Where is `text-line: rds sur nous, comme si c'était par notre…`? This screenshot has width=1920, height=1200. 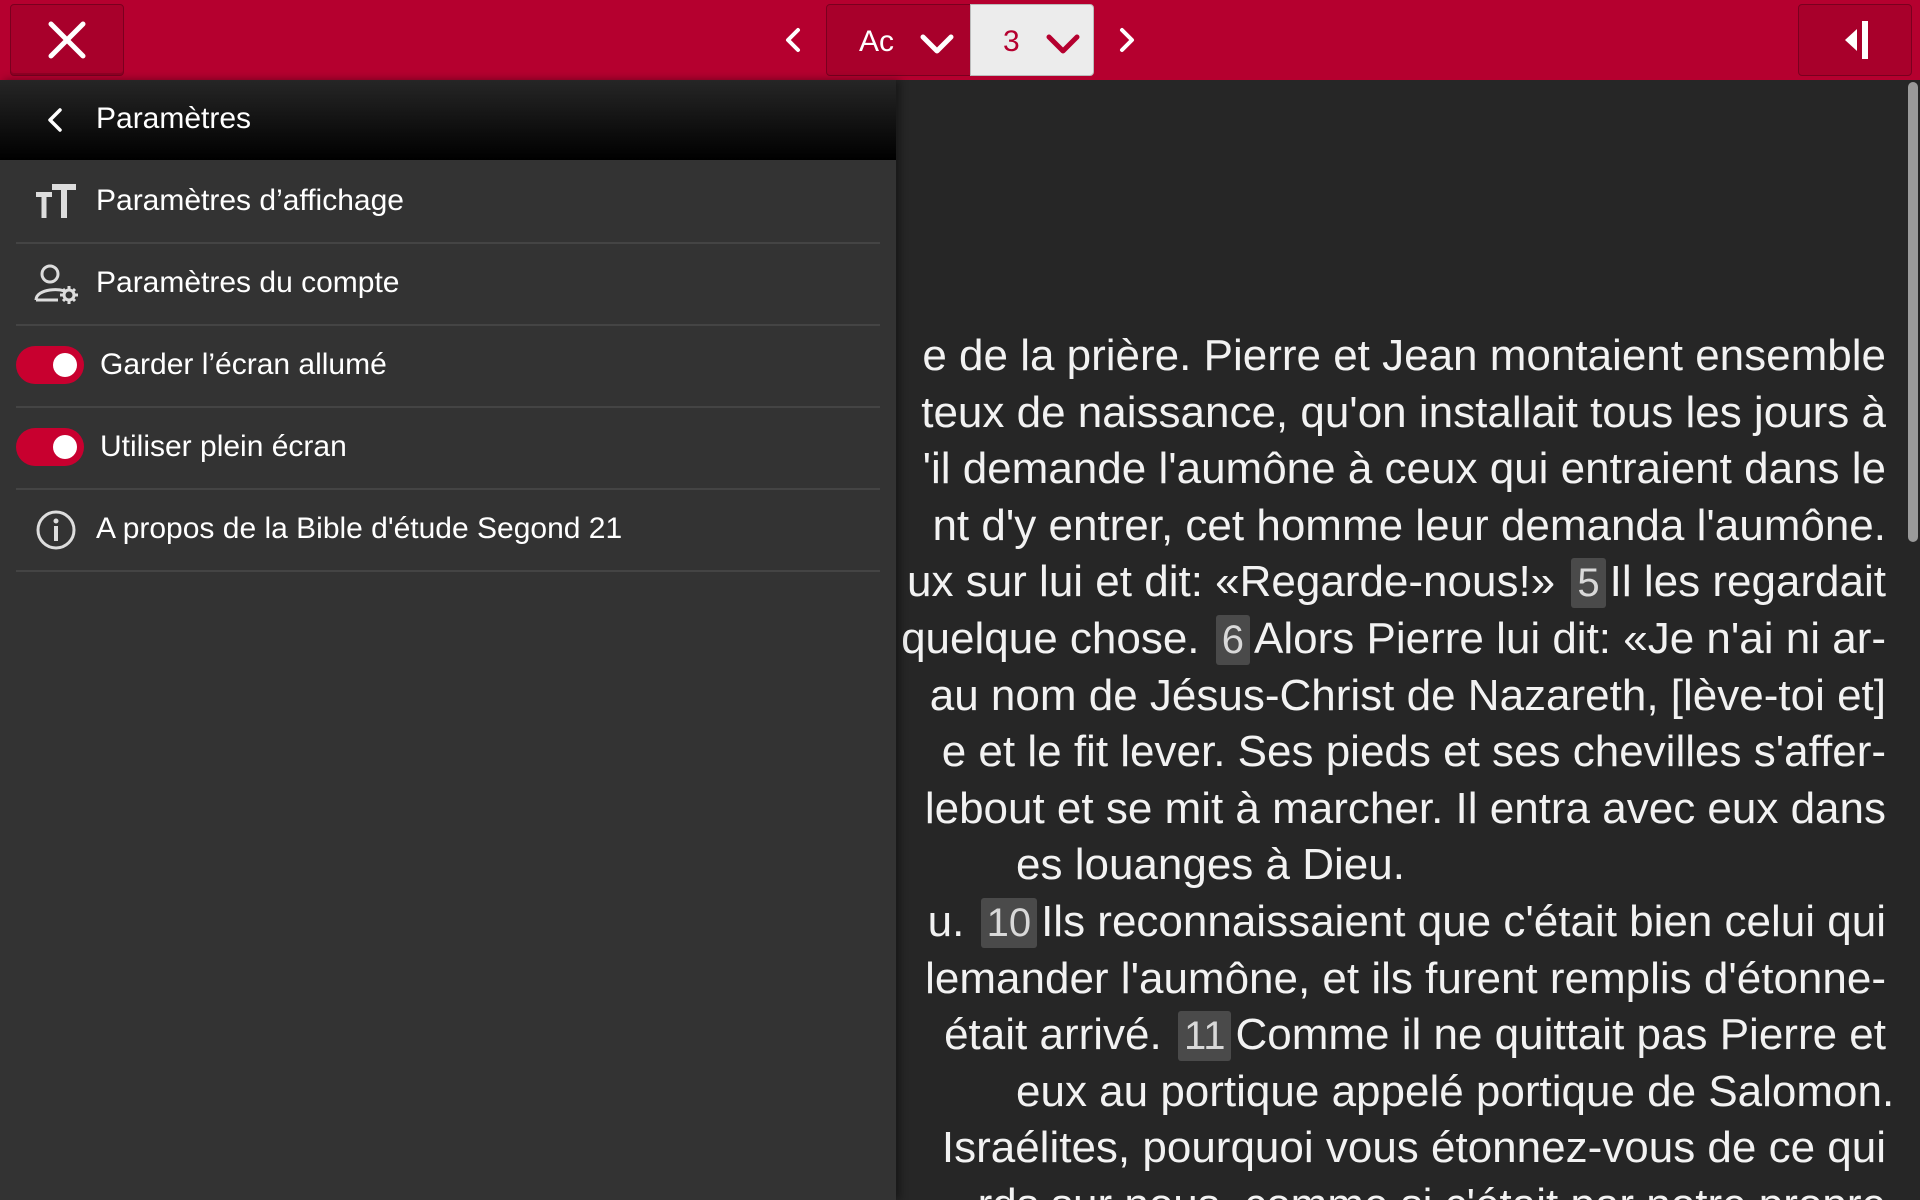 text-line: rds sur nous, comme si c'était par notre… is located at coordinates (1391, 1188).